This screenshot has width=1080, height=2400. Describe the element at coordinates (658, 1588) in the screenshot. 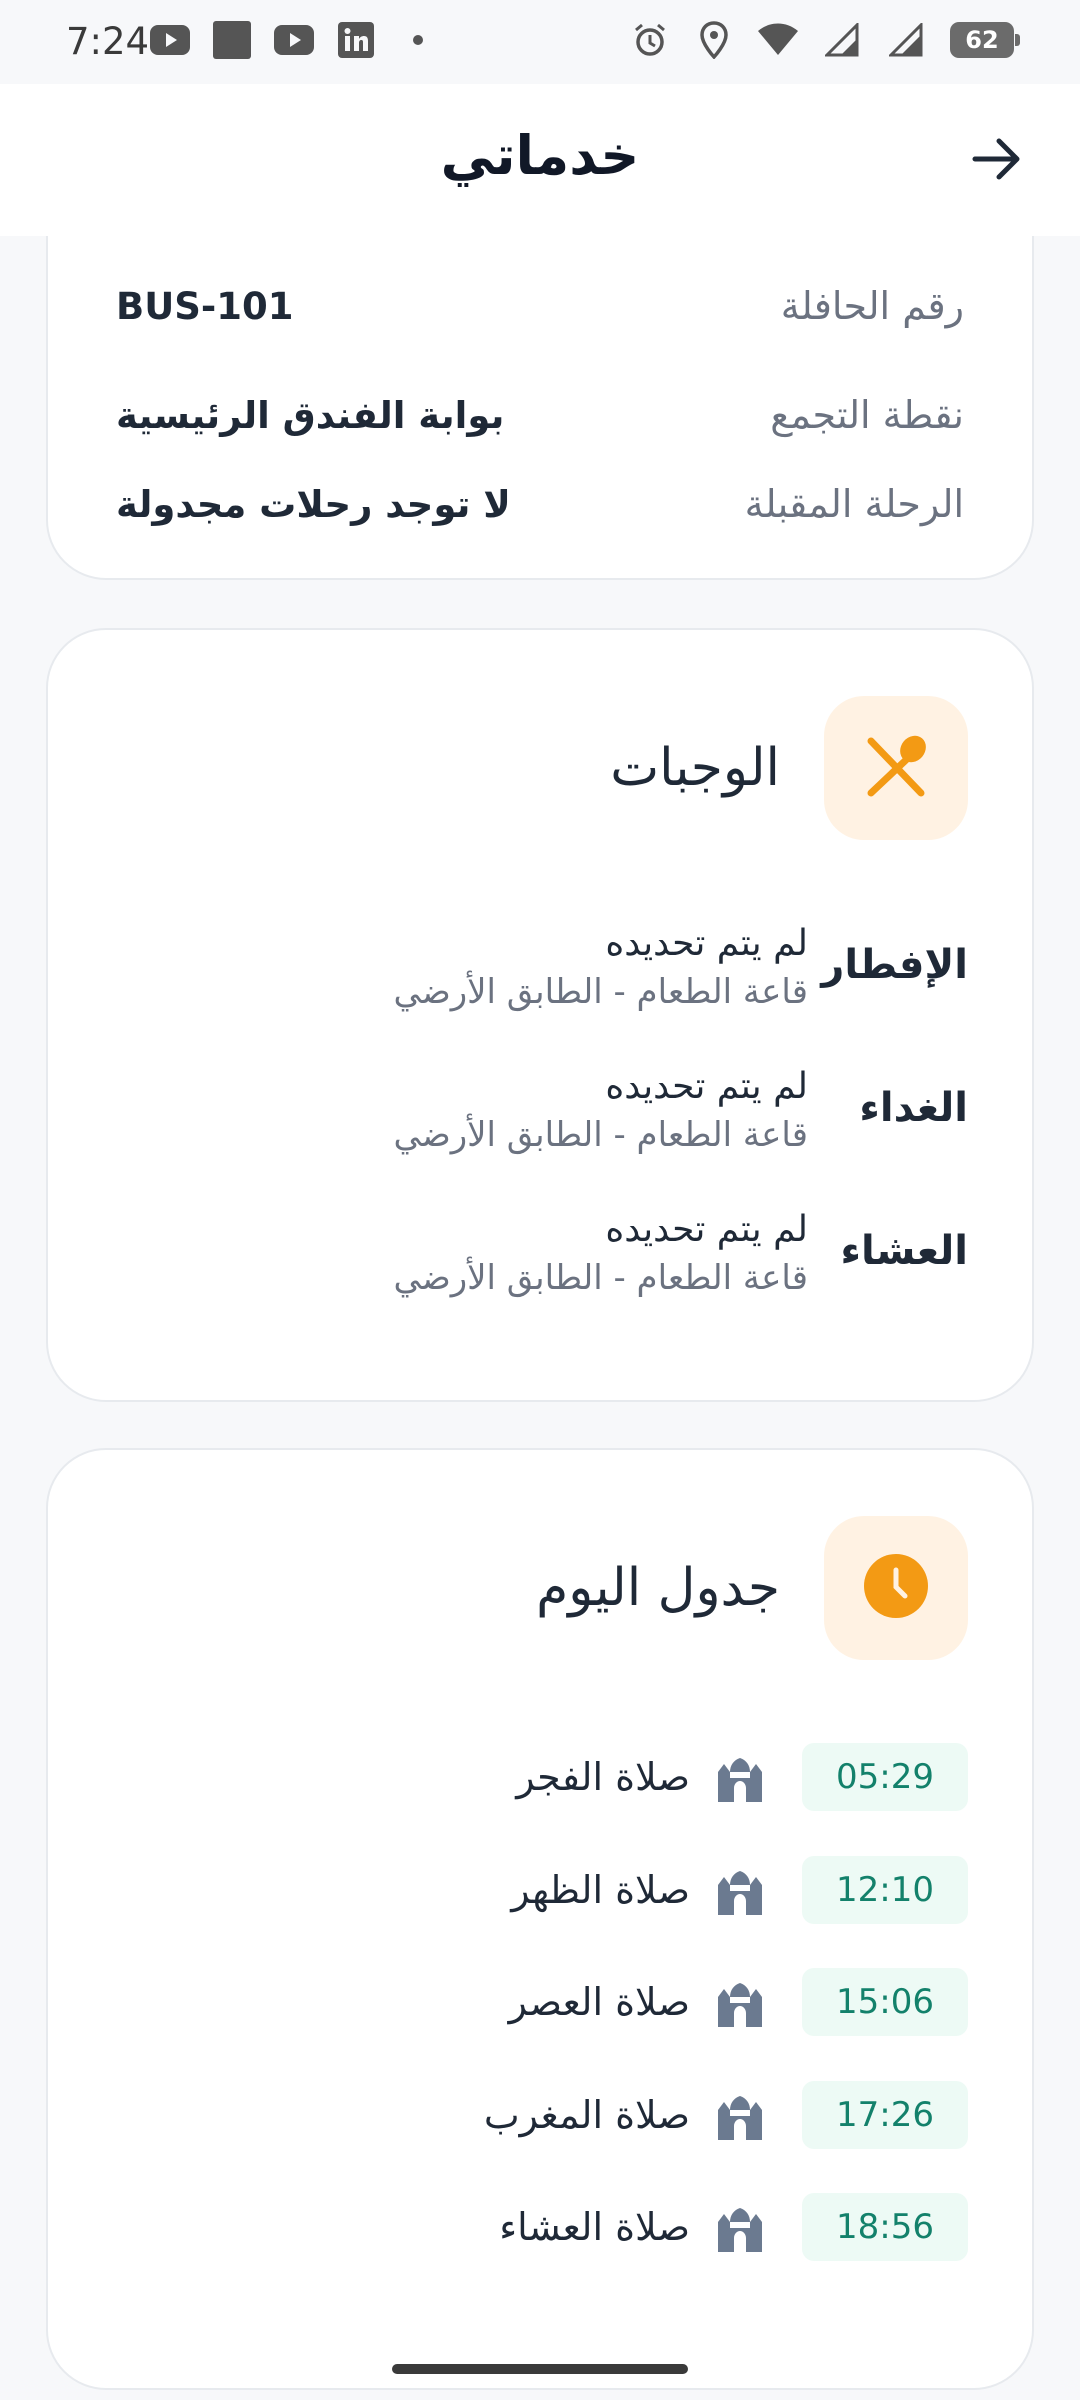

I see `schedule-title: جدول اليوم` at that location.